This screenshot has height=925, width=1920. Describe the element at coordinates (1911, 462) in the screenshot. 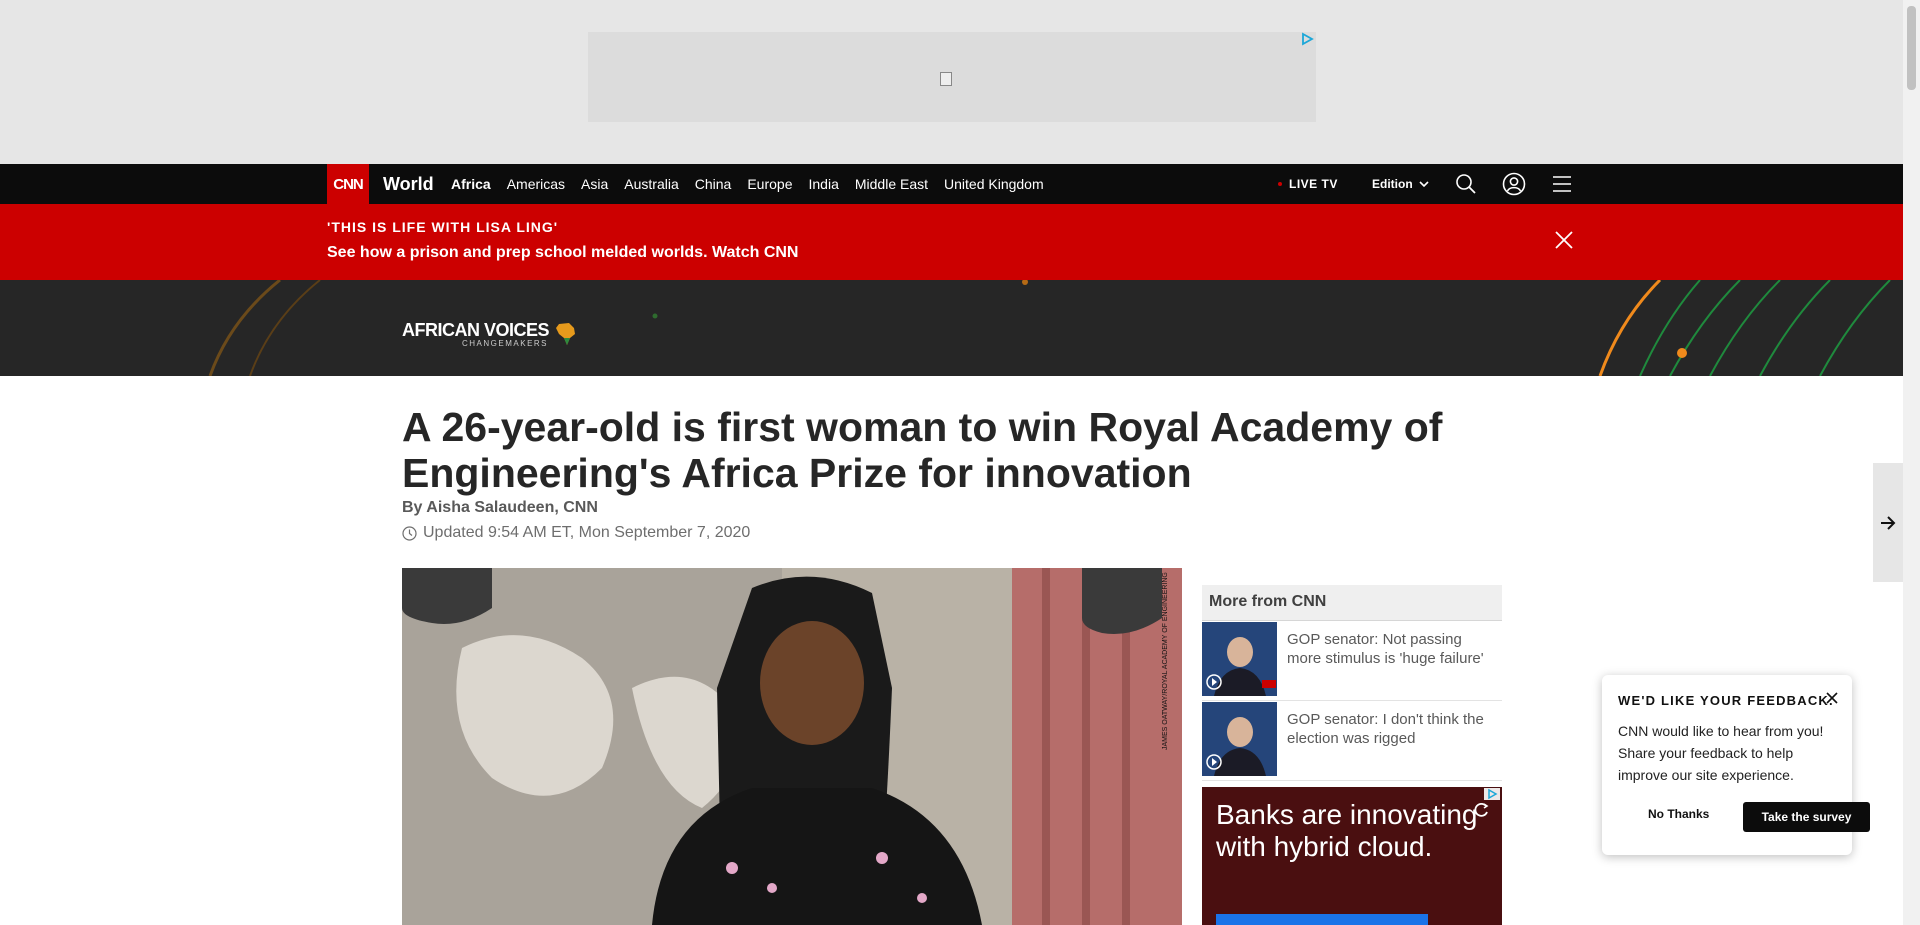

I see `vertical-scrollbar` at that location.